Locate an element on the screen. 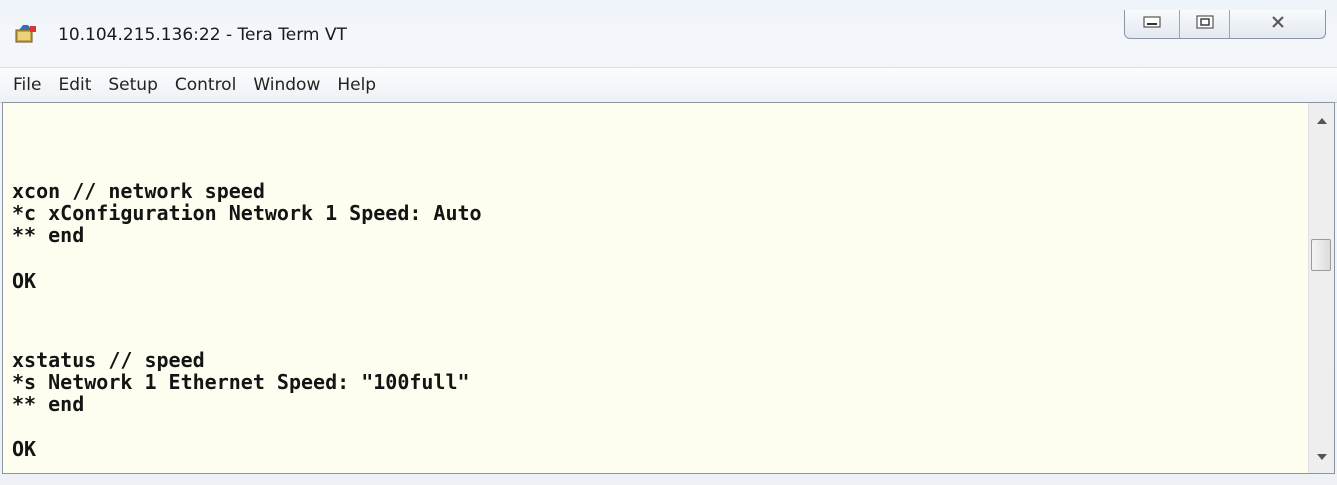  scroll-up-button is located at coordinates (1321, 120).